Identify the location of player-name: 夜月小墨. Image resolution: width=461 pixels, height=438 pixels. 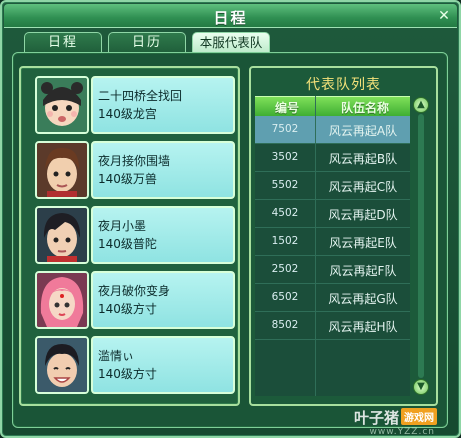
(122, 226).